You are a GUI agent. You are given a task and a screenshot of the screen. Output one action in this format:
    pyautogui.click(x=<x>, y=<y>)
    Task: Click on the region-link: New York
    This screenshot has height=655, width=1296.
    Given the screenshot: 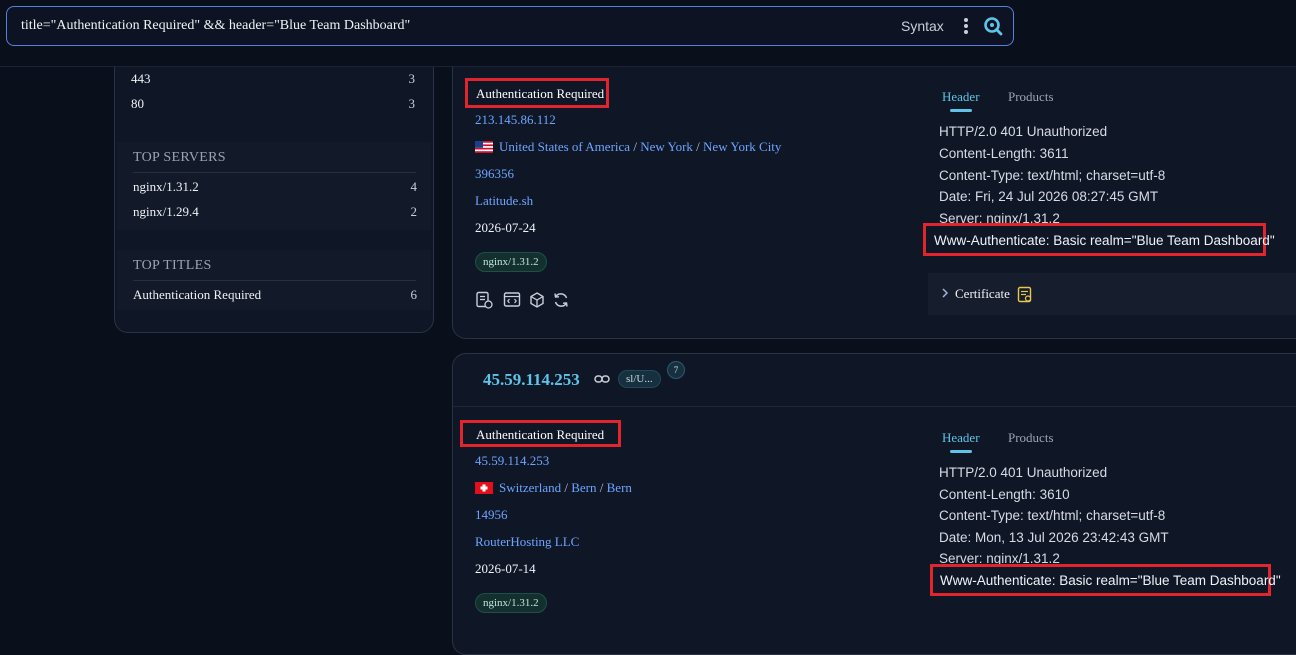 What is the action you would take?
    pyautogui.click(x=666, y=146)
    